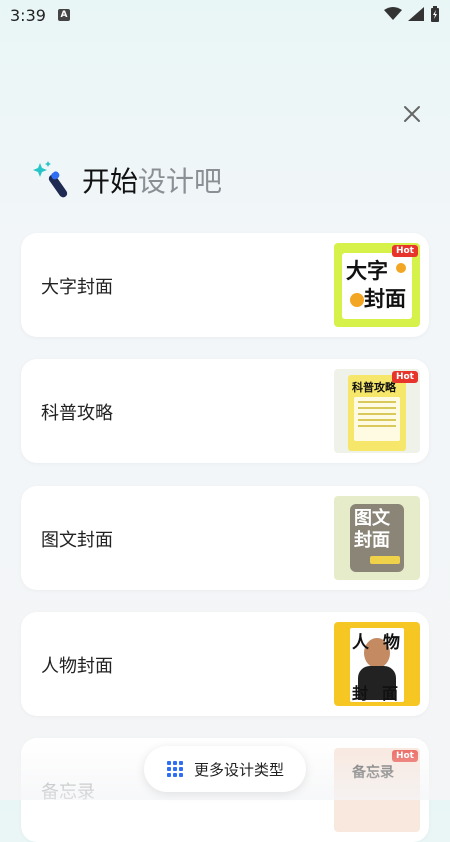 This screenshot has height=842, width=450. What do you see at coordinates (225, 285) in the screenshot?
I see `template-card-big-text-cover: 大字封面 大字 封面 Hot` at bounding box center [225, 285].